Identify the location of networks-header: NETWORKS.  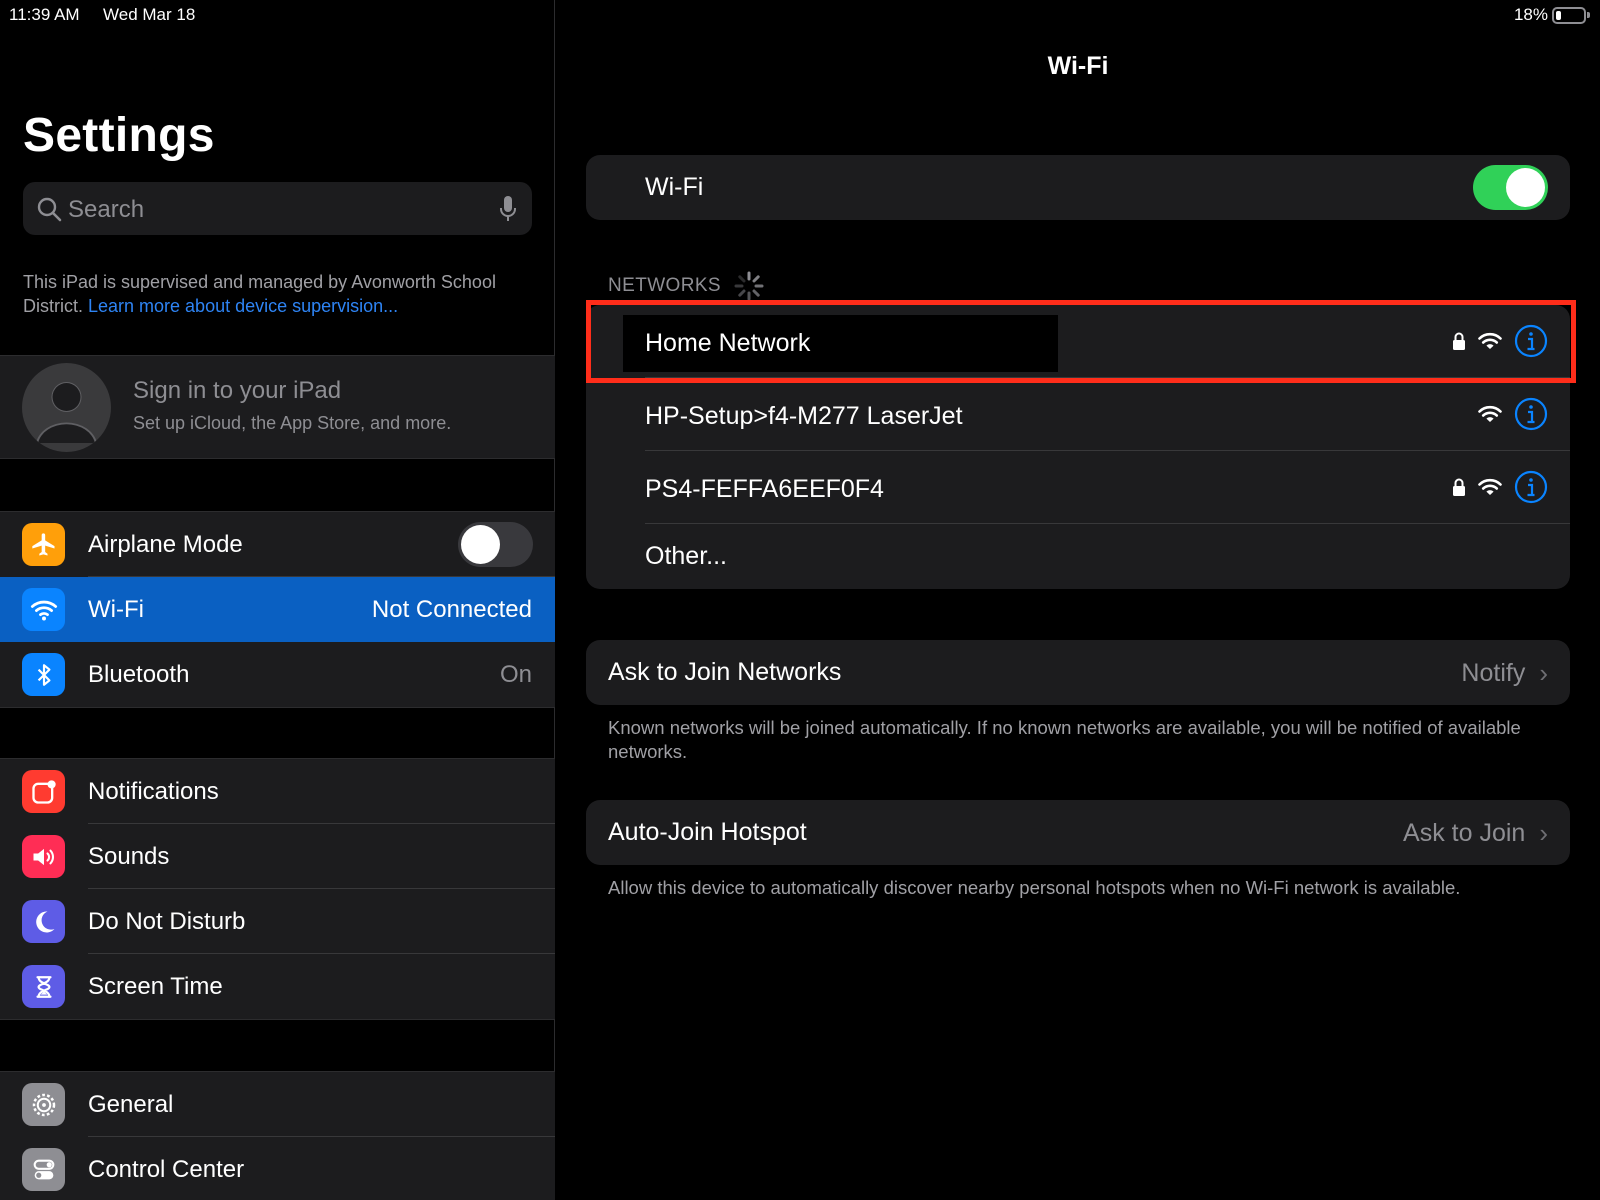
(686, 286).